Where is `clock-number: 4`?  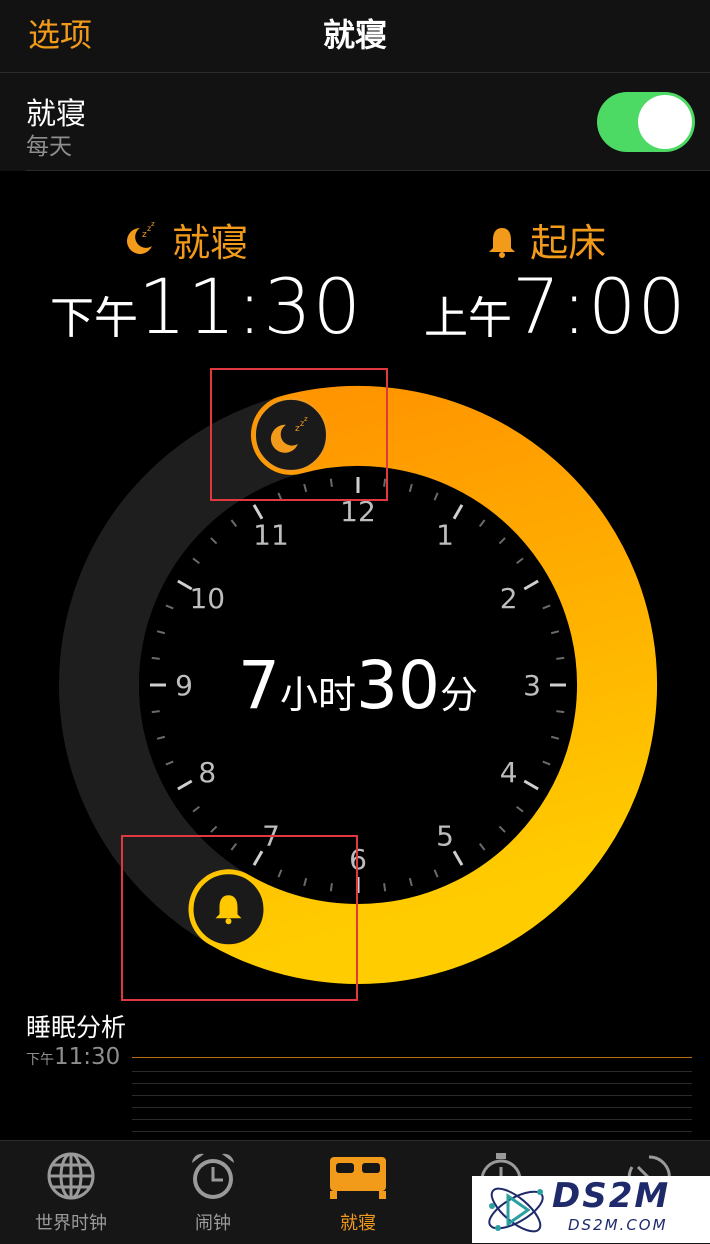 clock-number: 4 is located at coordinates (509, 772).